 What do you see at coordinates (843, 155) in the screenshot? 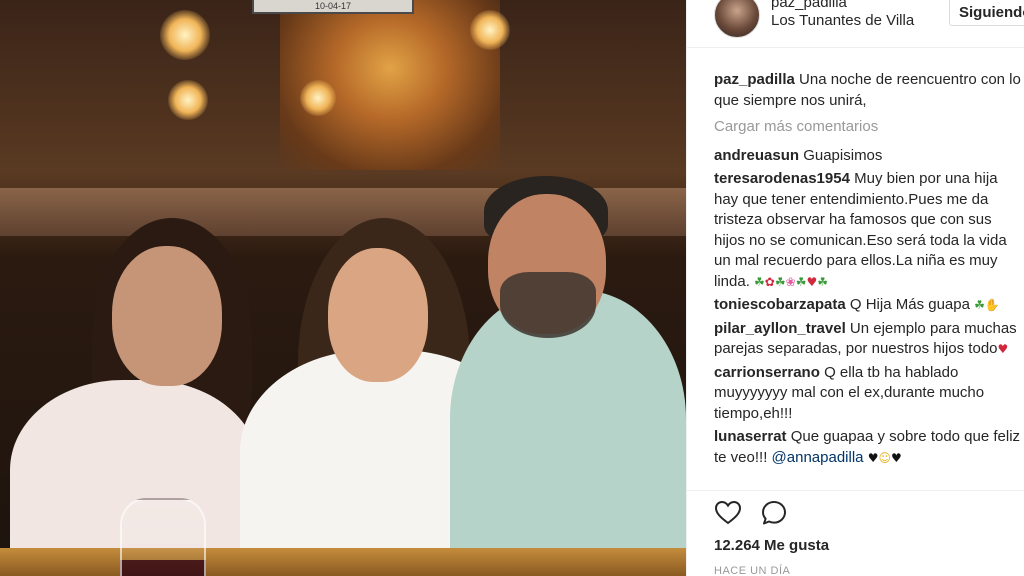
I see `comment-text: Guapisimos` at bounding box center [843, 155].